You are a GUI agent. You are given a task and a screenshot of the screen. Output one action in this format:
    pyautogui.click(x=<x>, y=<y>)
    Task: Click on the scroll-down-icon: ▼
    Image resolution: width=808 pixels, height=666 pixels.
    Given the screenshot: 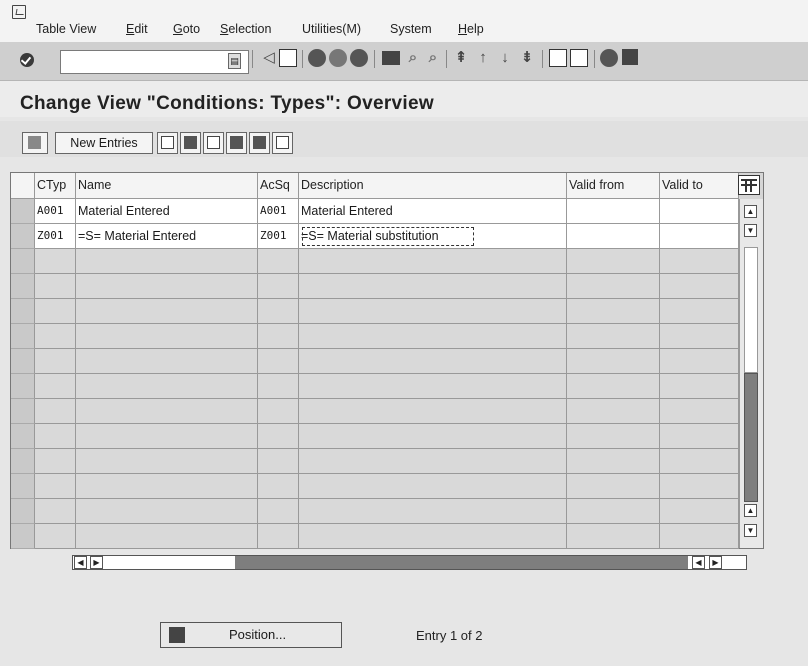 What is the action you would take?
    pyautogui.click(x=750, y=530)
    